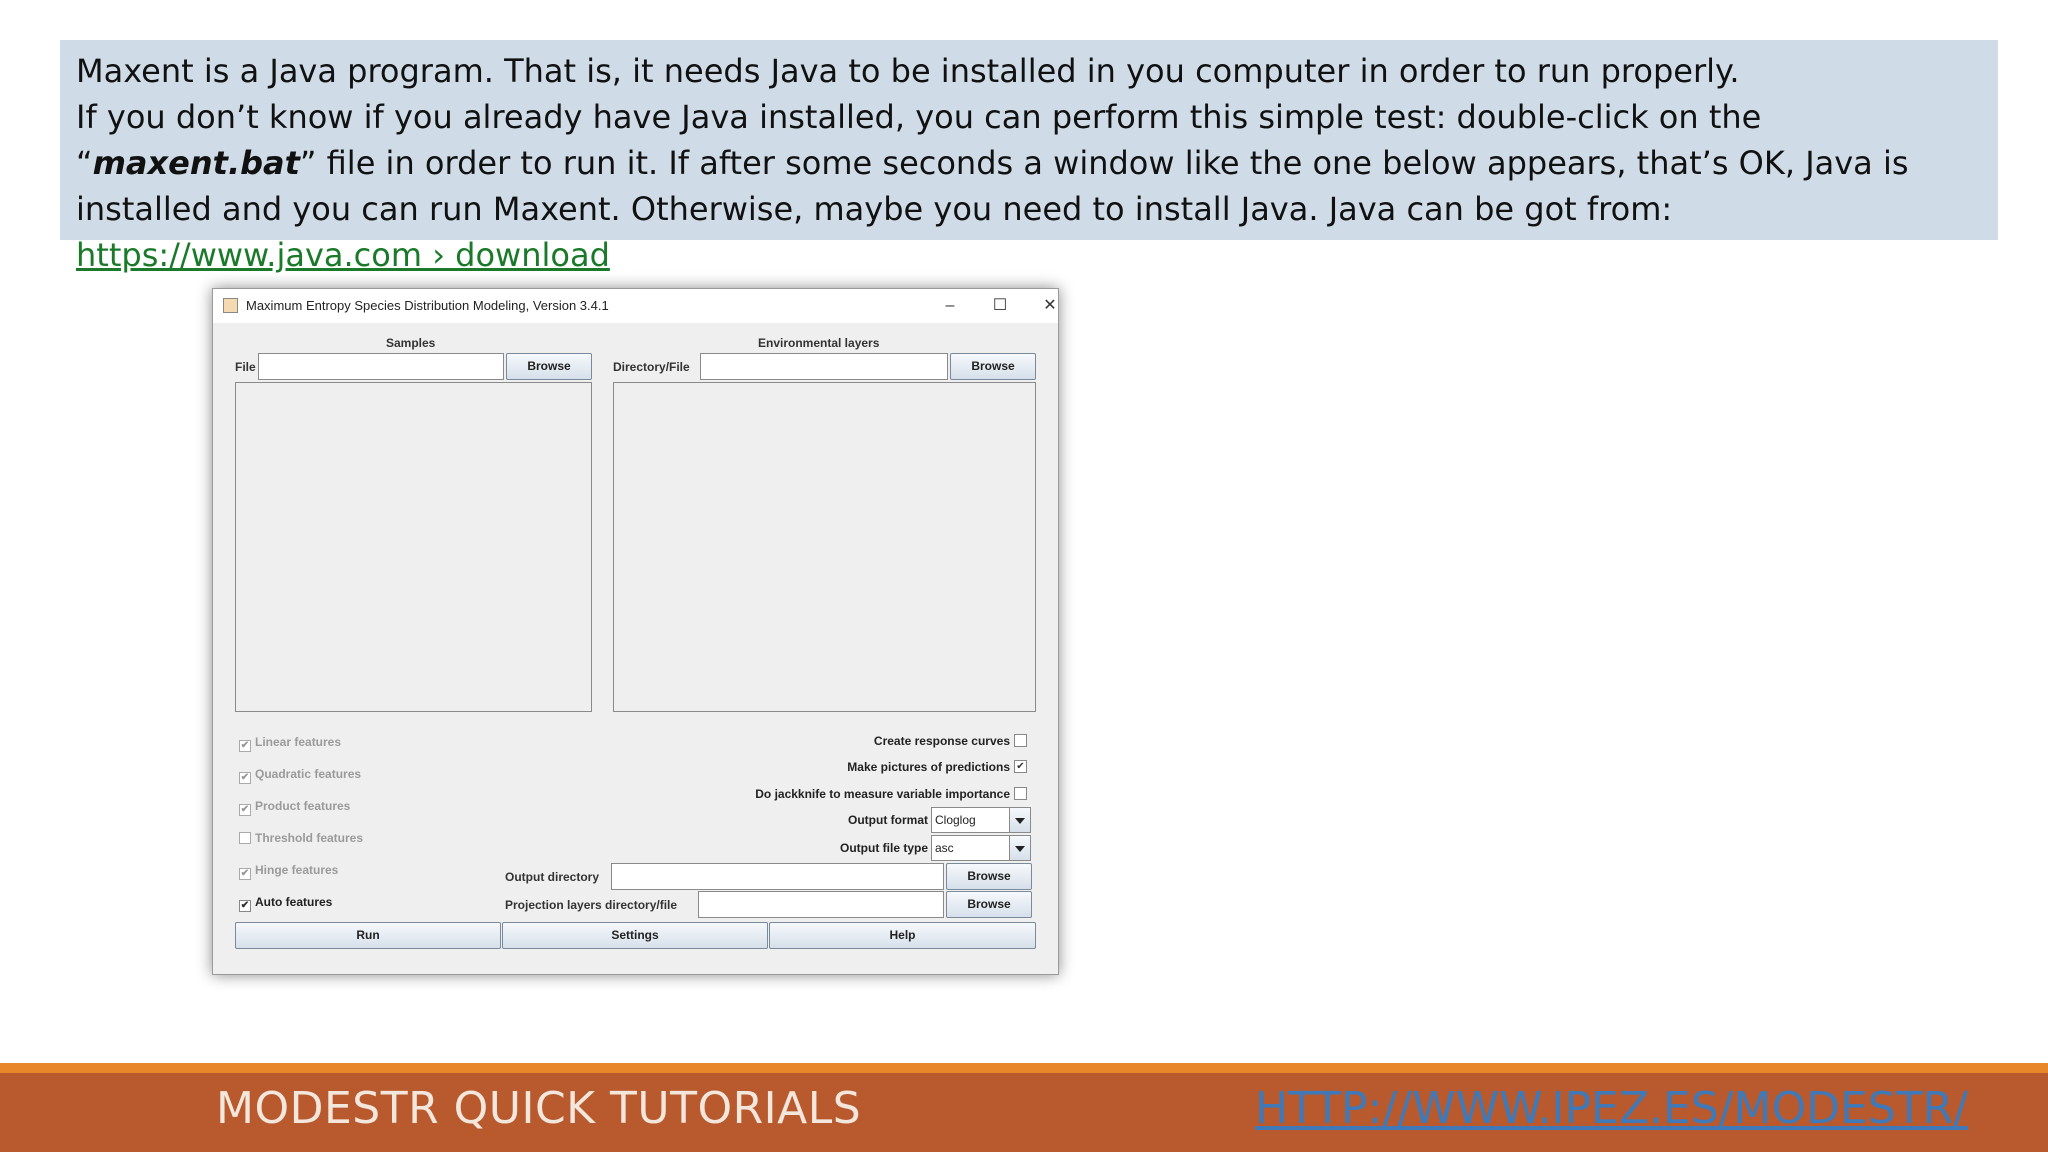 Image resolution: width=2048 pixels, height=1152 pixels. I want to click on auto-features-label: Auto features, so click(294, 902).